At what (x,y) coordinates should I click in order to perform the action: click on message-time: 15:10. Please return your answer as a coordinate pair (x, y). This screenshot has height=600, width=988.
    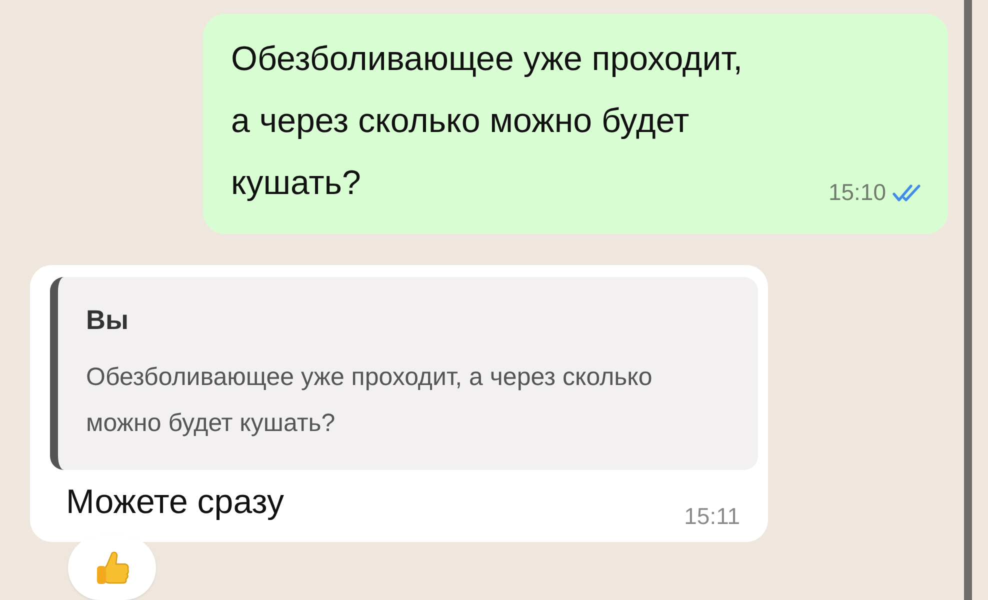
    Looking at the image, I should click on (857, 192).